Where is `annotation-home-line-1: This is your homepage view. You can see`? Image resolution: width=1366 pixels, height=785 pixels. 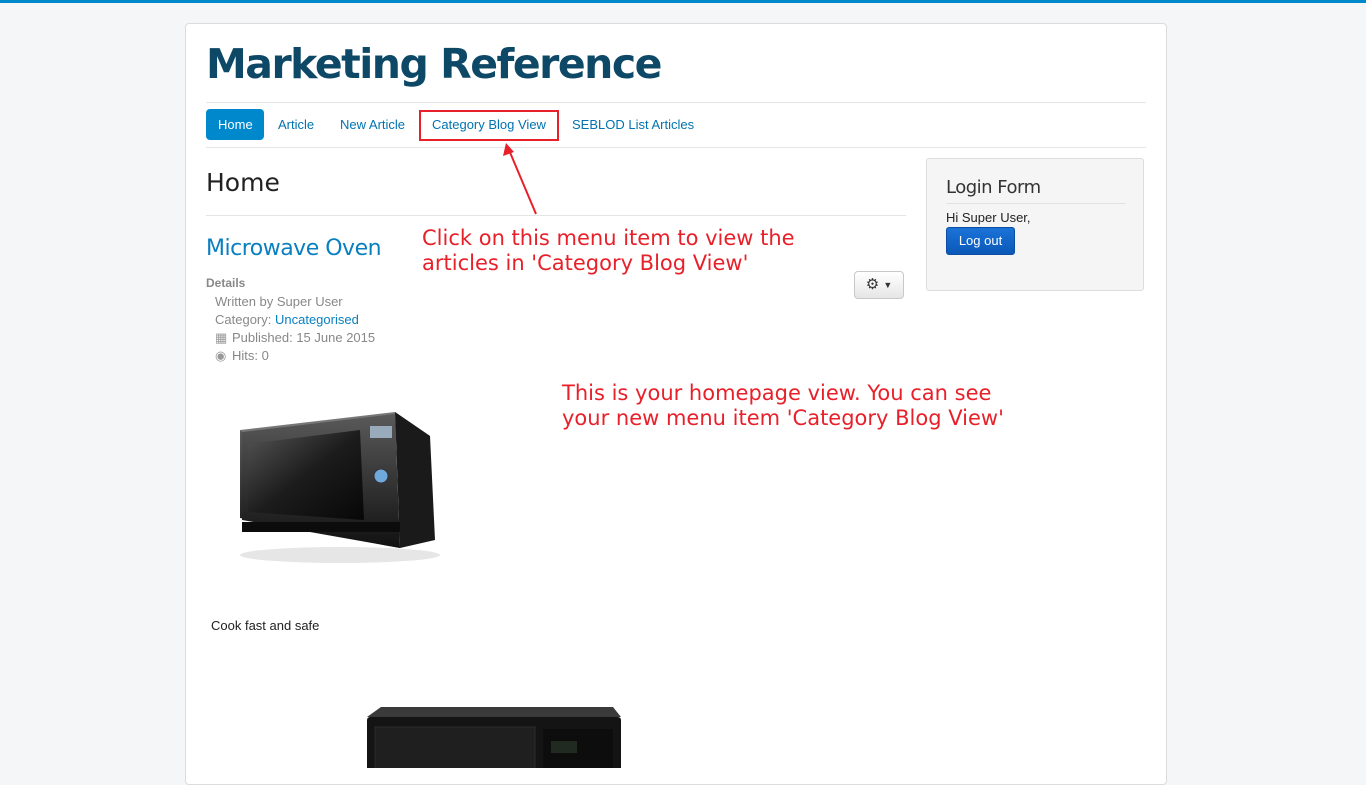 annotation-home-line-1: This is your homepage view. You can see is located at coordinates (777, 393).